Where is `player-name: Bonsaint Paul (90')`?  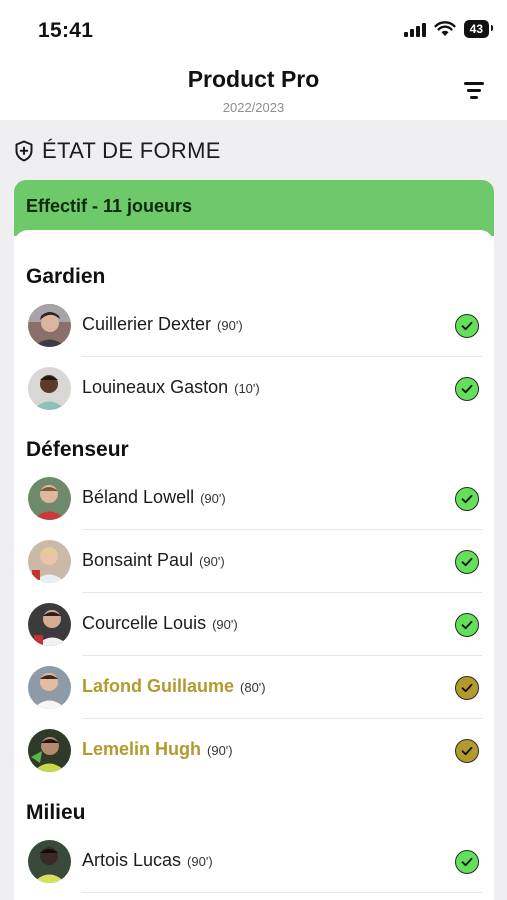
player-name: Bonsaint Paul (90') is located at coordinates (153, 560).